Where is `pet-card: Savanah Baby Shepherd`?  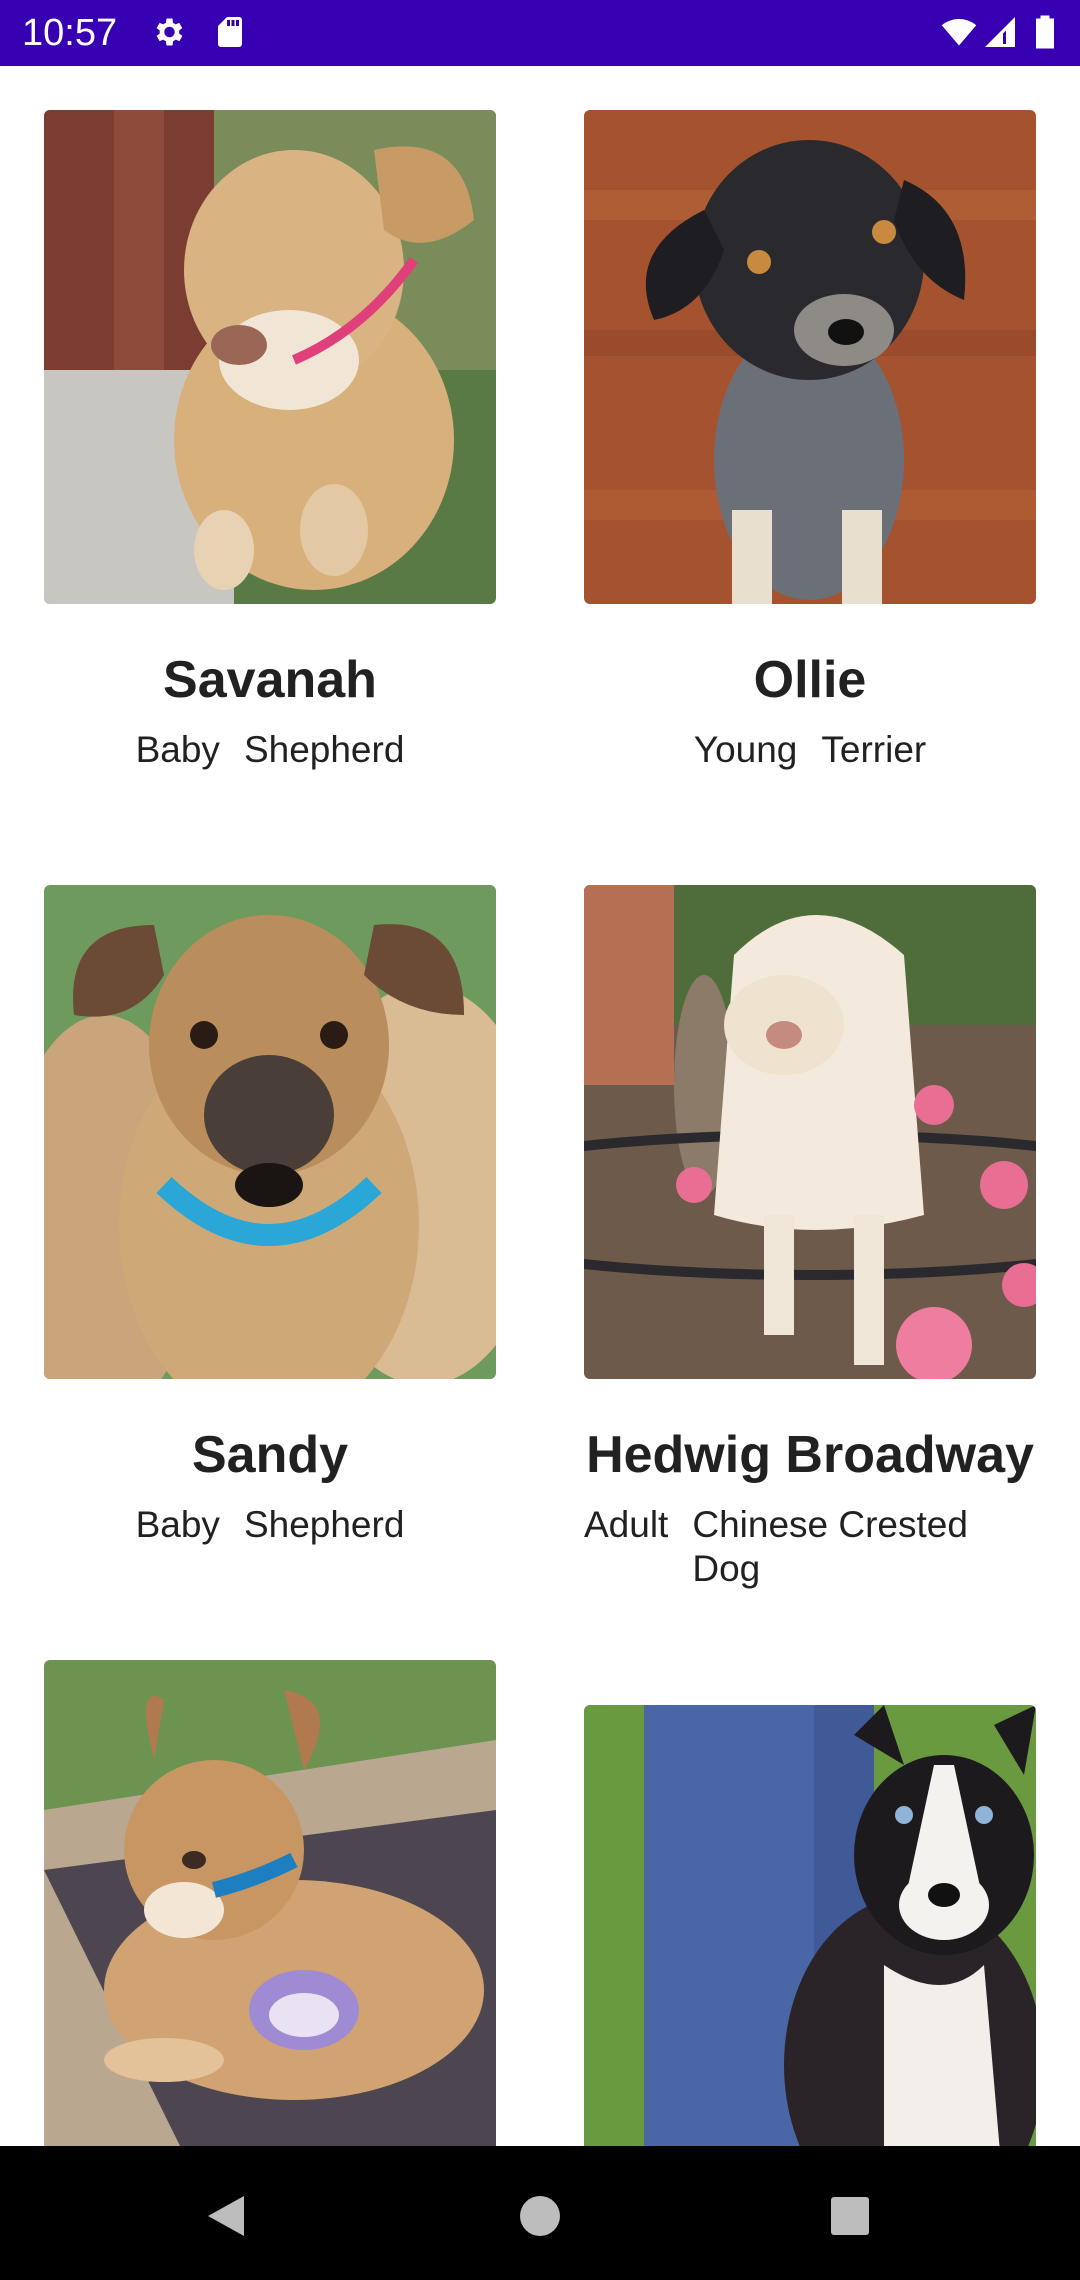
pet-card: Savanah Baby Shepherd is located at coordinates (270, 450).